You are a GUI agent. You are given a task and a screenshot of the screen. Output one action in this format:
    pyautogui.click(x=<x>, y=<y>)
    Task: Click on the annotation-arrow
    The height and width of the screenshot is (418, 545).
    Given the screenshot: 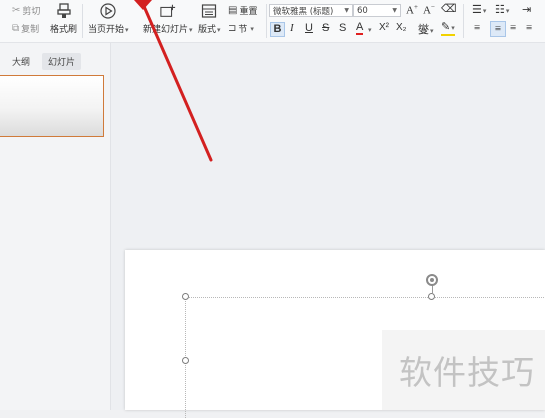 What is the action you would take?
    pyautogui.click(x=173, y=81)
    